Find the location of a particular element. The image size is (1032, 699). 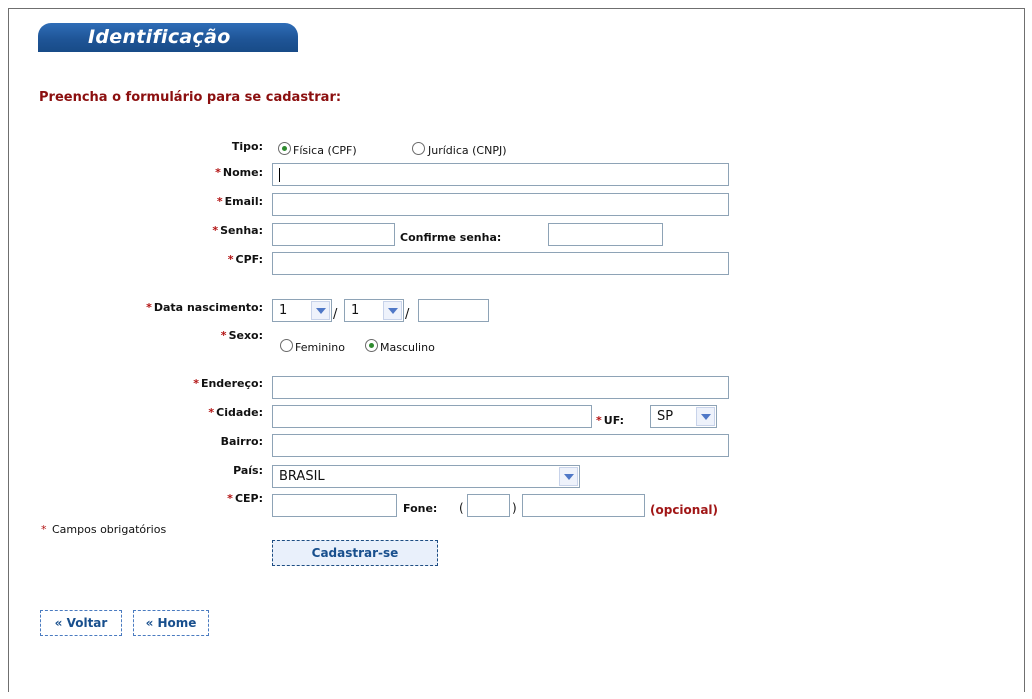

home-button: « Home is located at coordinates (171, 623).